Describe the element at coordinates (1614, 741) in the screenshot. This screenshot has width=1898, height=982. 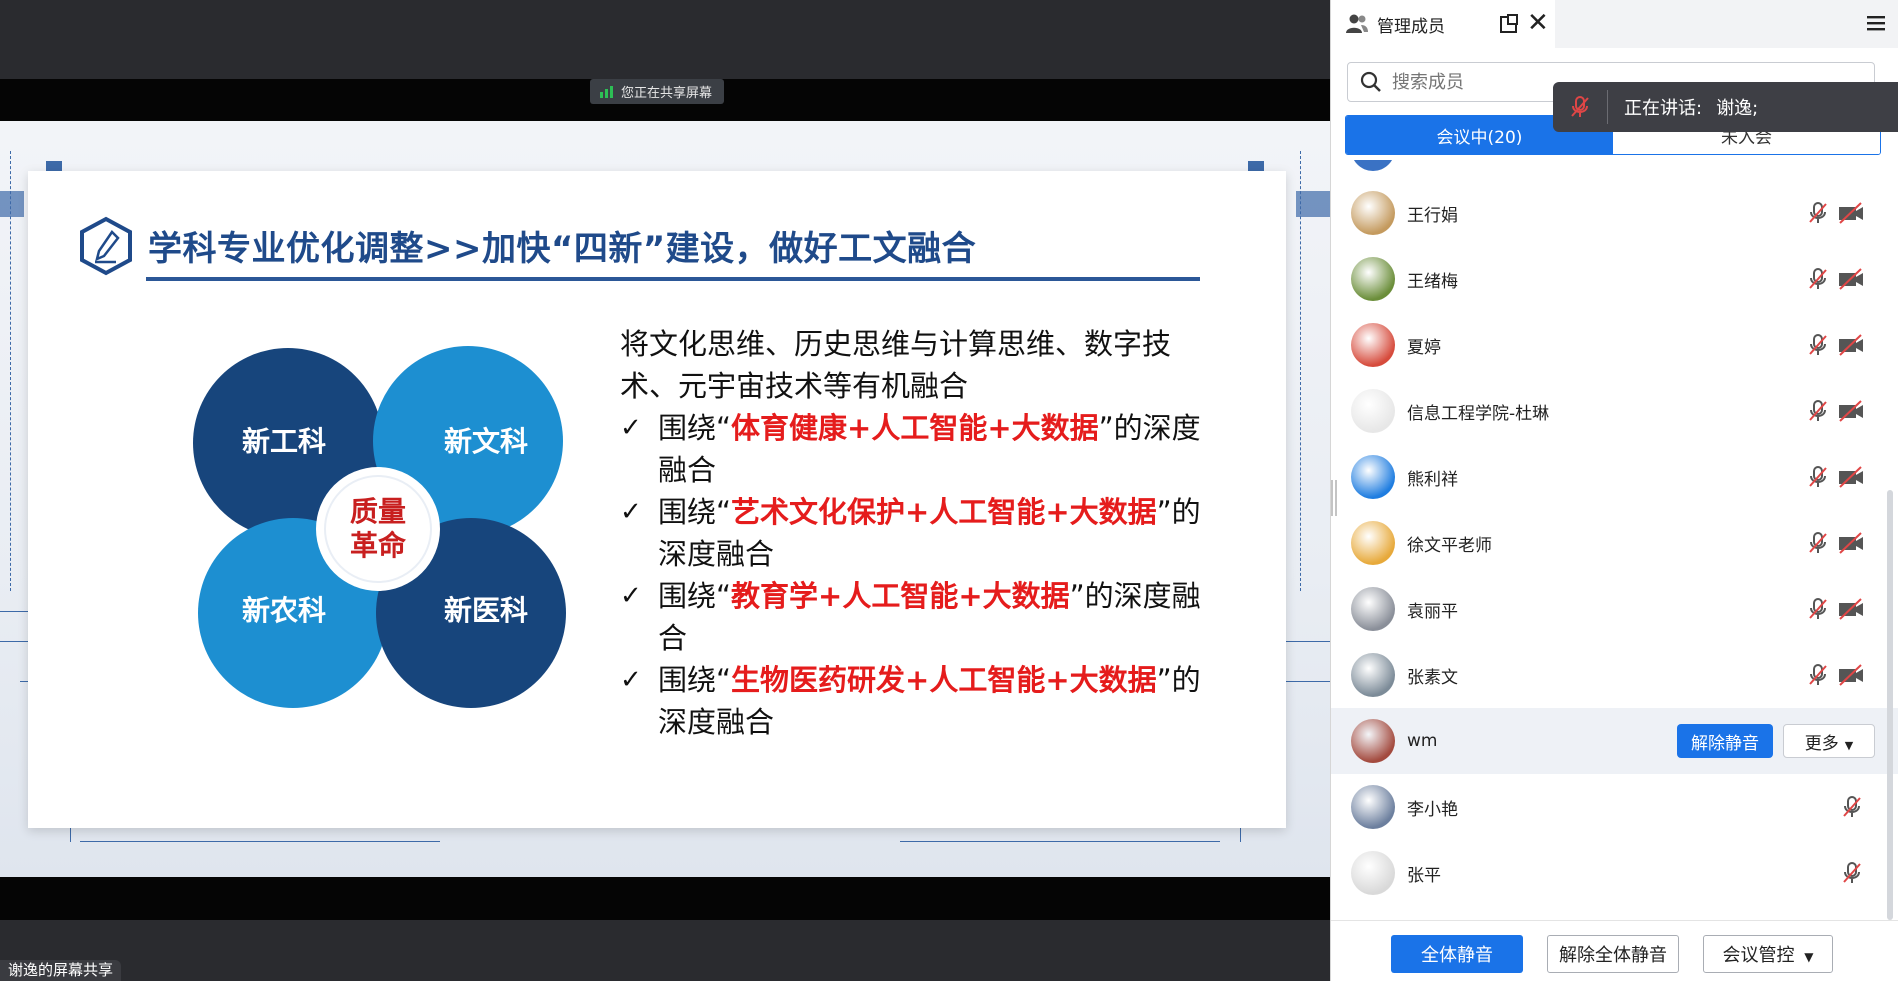
I see `list-item: wm 解除静音 更多 ▼` at that location.